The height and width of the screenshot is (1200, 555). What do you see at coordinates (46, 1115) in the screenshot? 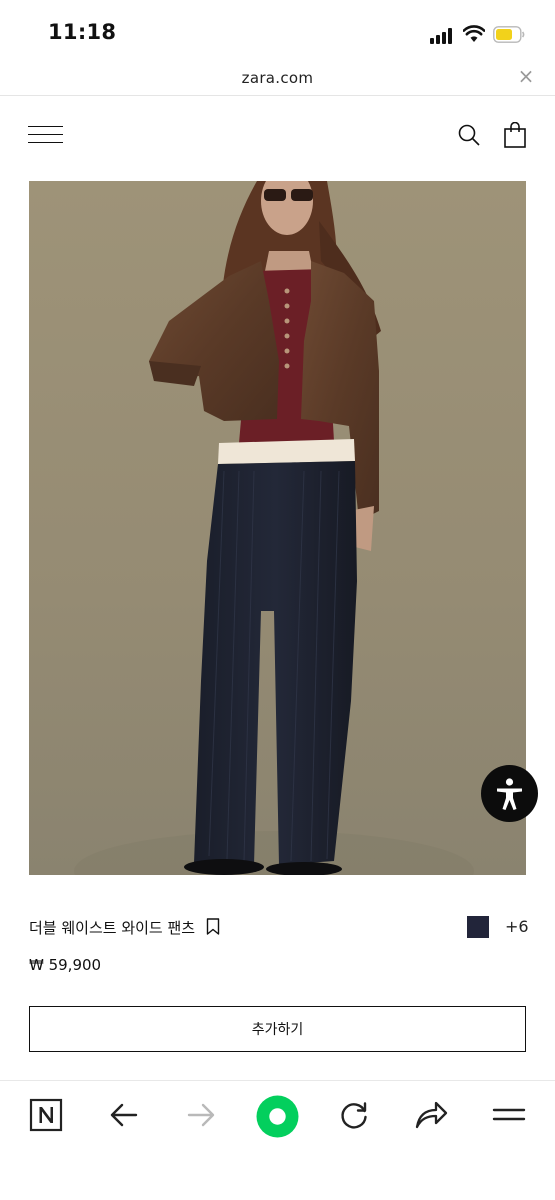
I see `naver-home-icon` at bounding box center [46, 1115].